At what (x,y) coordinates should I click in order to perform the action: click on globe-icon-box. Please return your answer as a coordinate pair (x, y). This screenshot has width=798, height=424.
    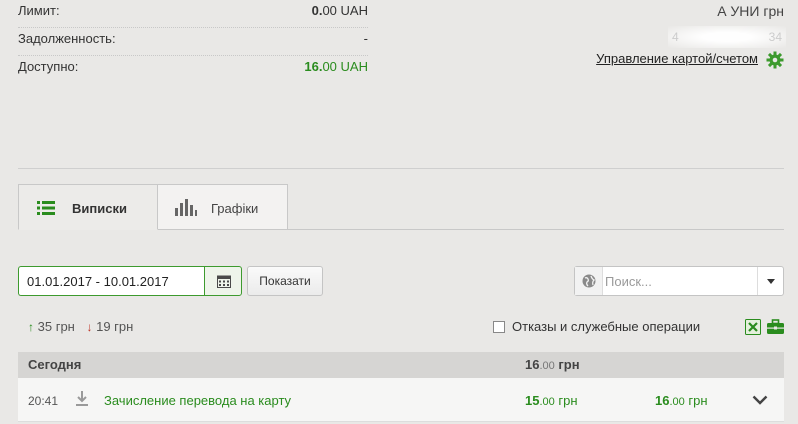
    Looking at the image, I should click on (589, 281).